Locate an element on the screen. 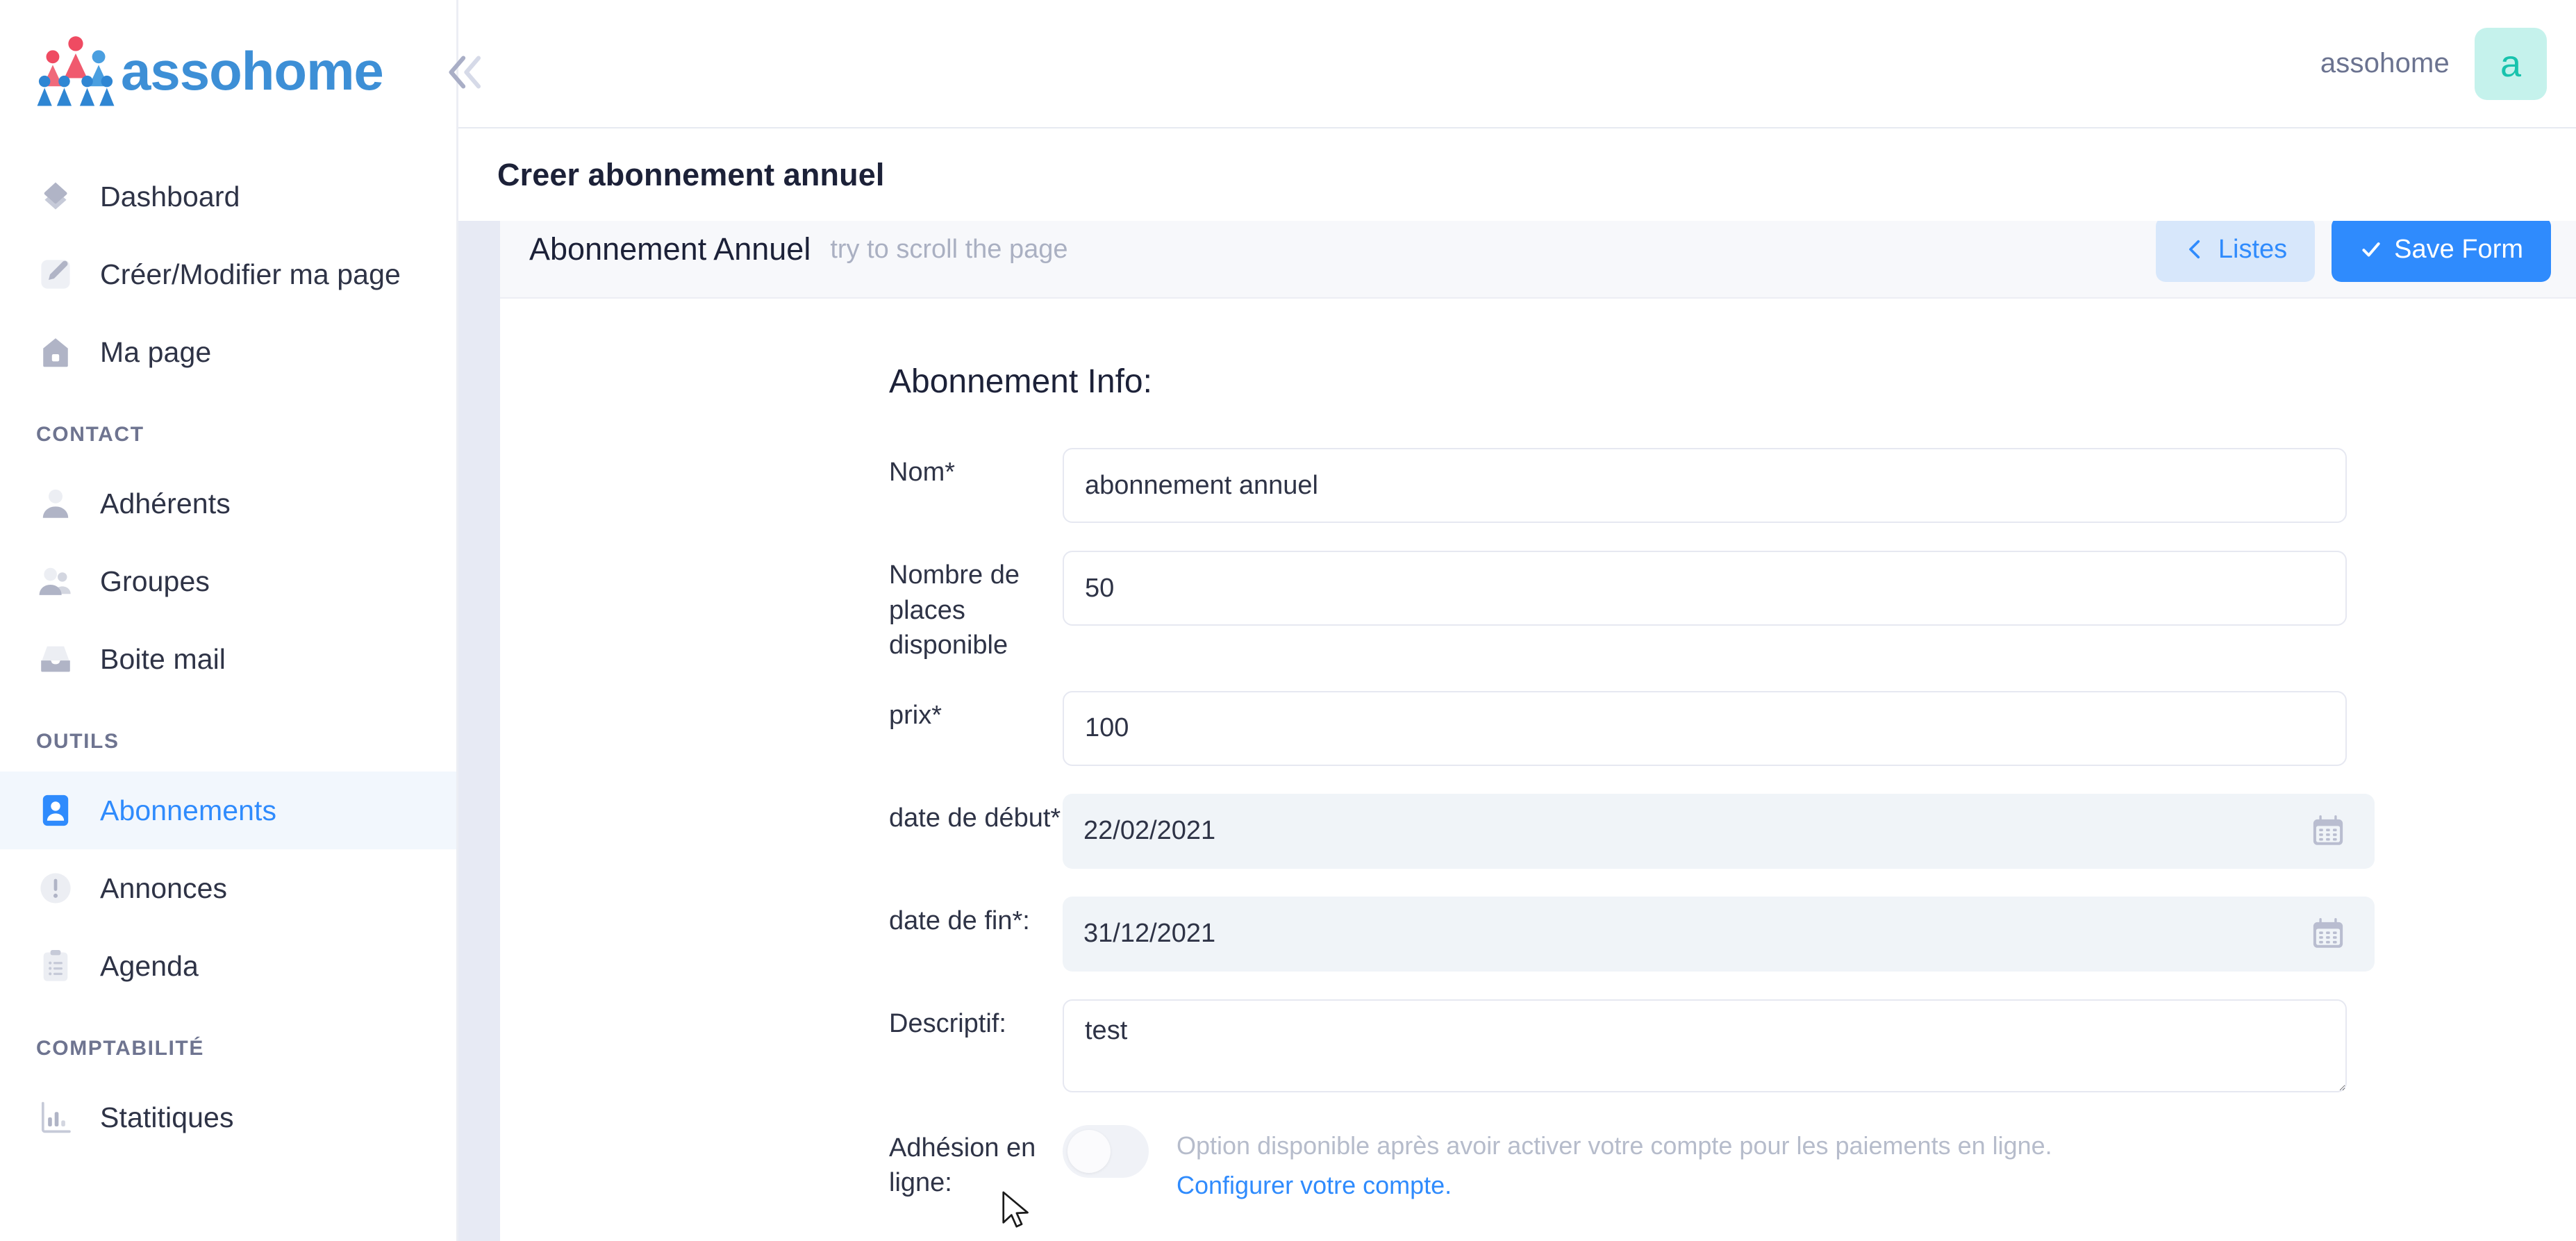  field-label-nom: Nom* is located at coordinates (922, 472).